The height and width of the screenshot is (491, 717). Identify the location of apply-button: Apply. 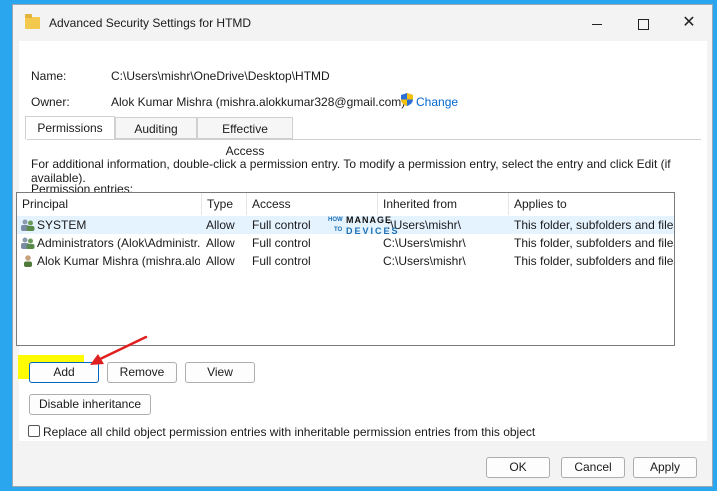
(665, 467).